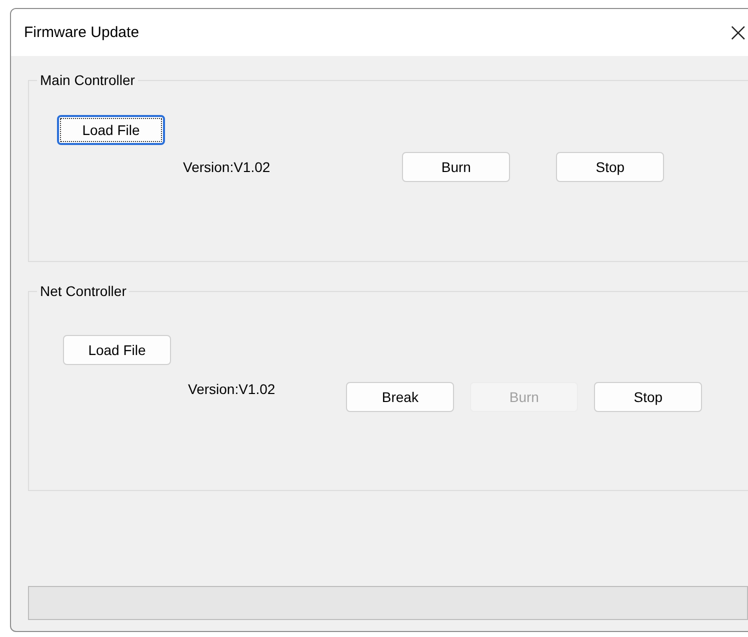  I want to click on close-button: ×, so click(733, 33).